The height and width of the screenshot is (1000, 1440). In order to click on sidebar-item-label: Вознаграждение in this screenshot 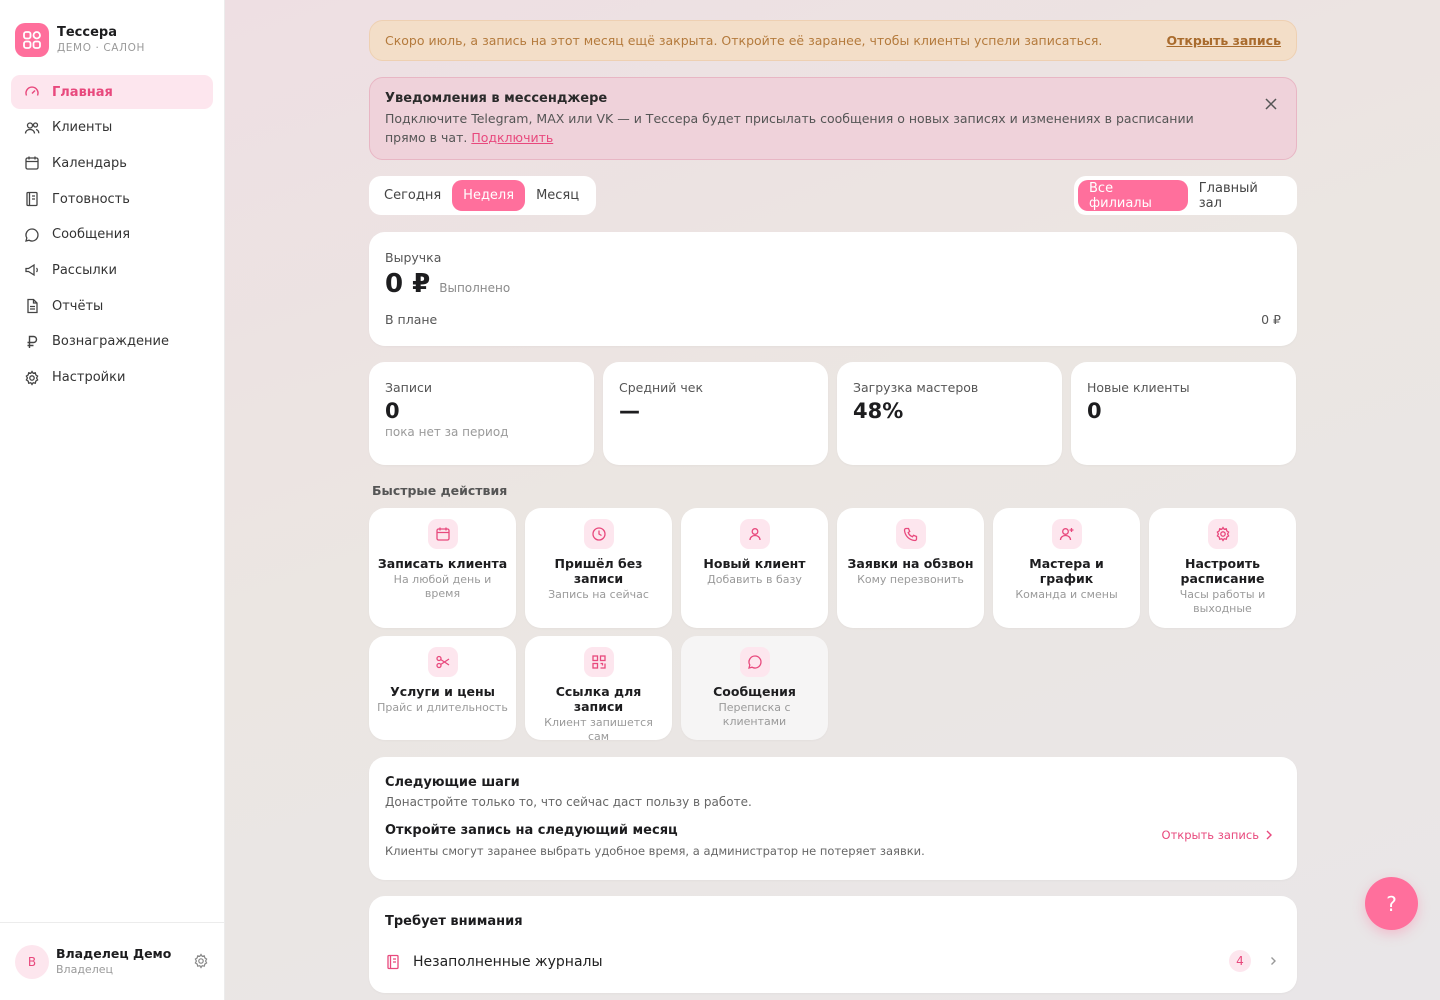, I will do `click(110, 342)`.